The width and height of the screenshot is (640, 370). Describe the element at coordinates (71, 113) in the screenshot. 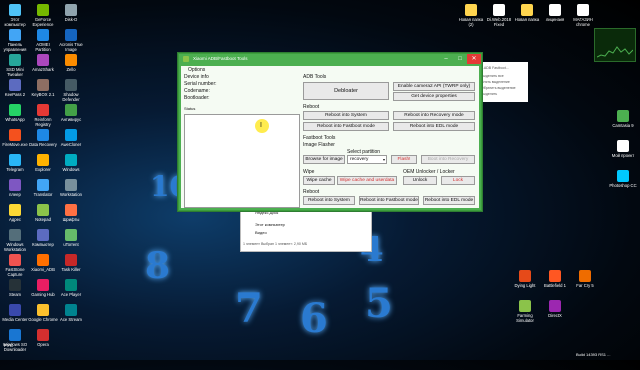

I see `desktop-icon: Антивирус` at that location.